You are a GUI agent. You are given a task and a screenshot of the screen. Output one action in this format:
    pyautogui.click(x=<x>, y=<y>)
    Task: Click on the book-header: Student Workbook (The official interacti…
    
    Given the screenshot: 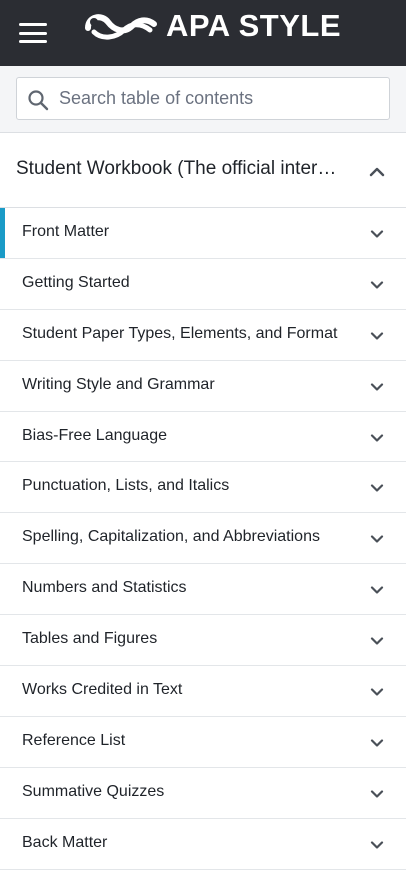 What is the action you would take?
    pyautogui.click(x=203, y=170)
    